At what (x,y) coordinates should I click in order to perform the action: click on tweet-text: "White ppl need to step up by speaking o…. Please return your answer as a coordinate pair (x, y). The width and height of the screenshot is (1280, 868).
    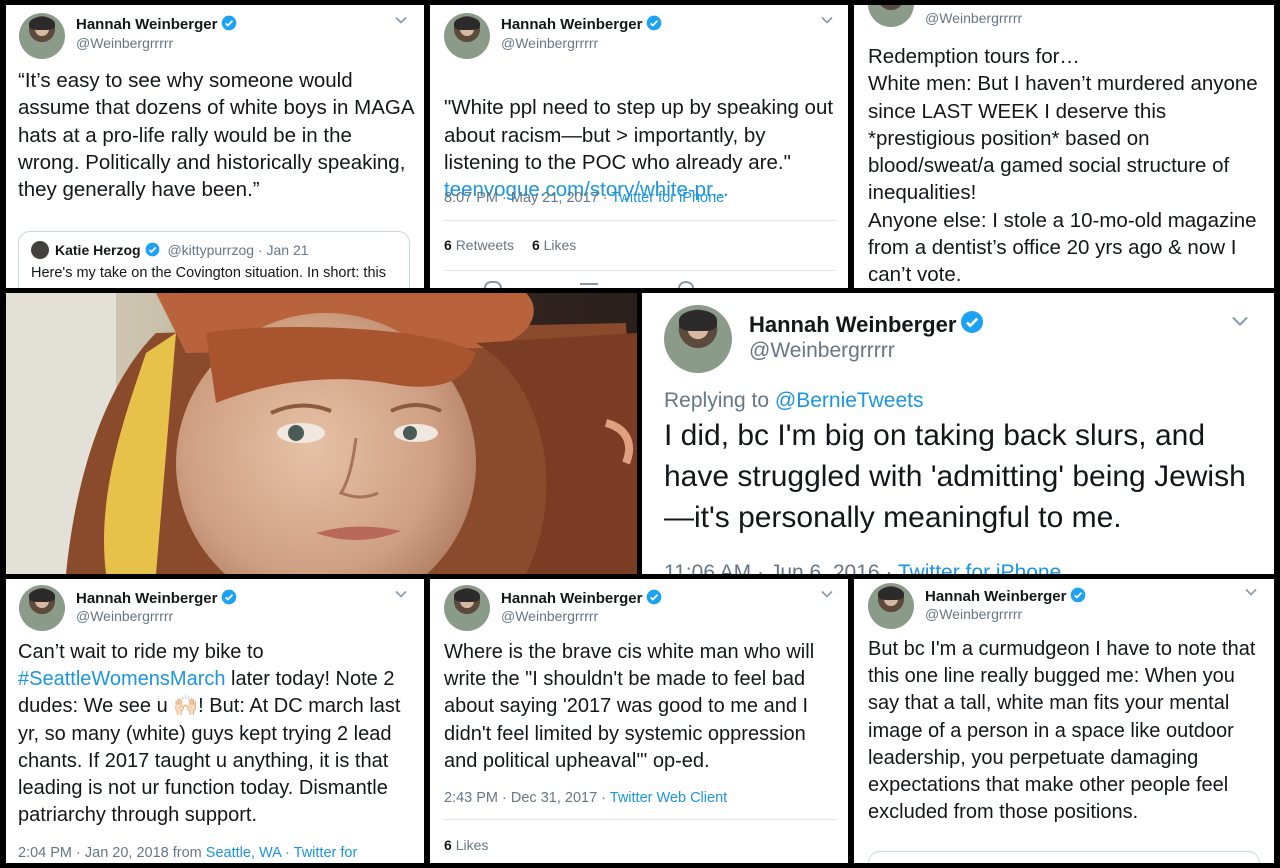
    Looking at the image, I should click on (642, 135).